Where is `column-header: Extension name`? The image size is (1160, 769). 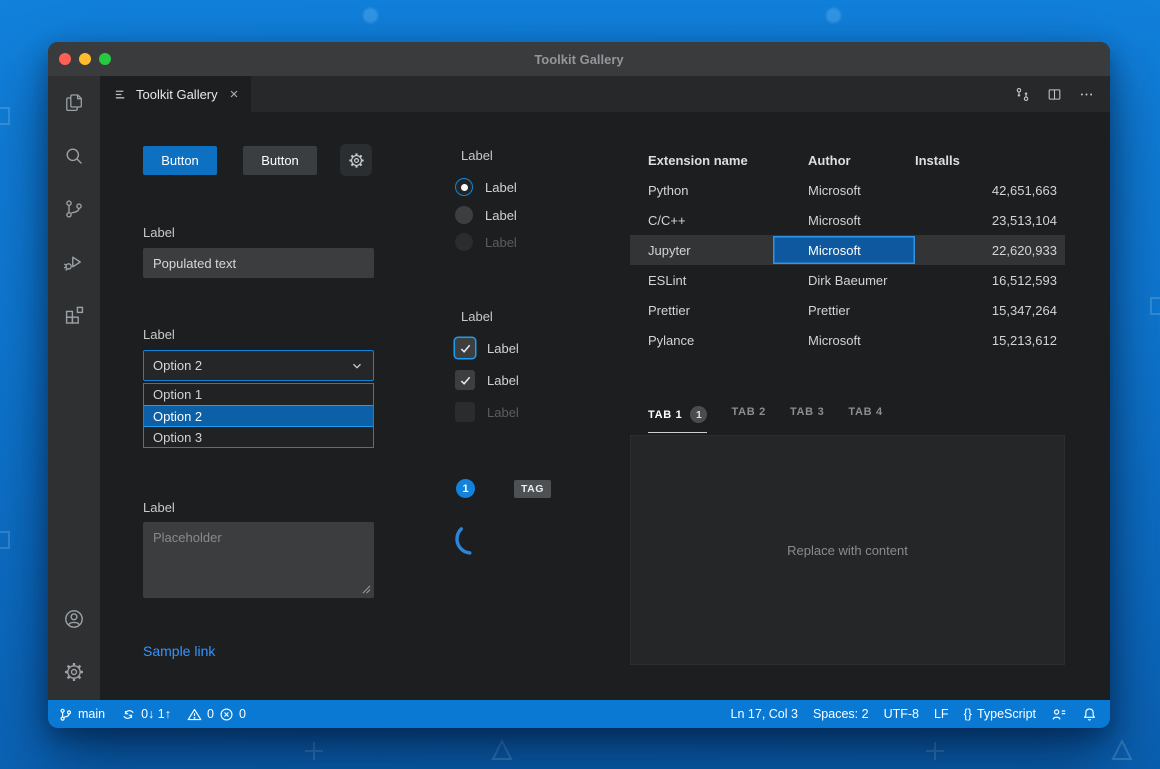 column-header: Extension name is located at coordinates (701, 160).